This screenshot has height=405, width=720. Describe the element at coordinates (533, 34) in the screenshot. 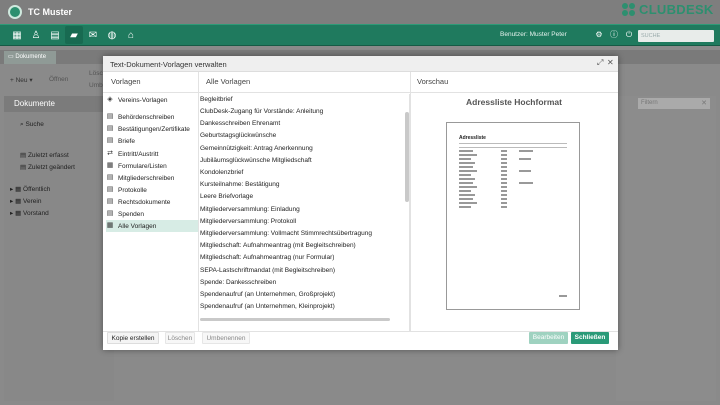

I see `user-label: Benutzer: Muster Peter` at that location.